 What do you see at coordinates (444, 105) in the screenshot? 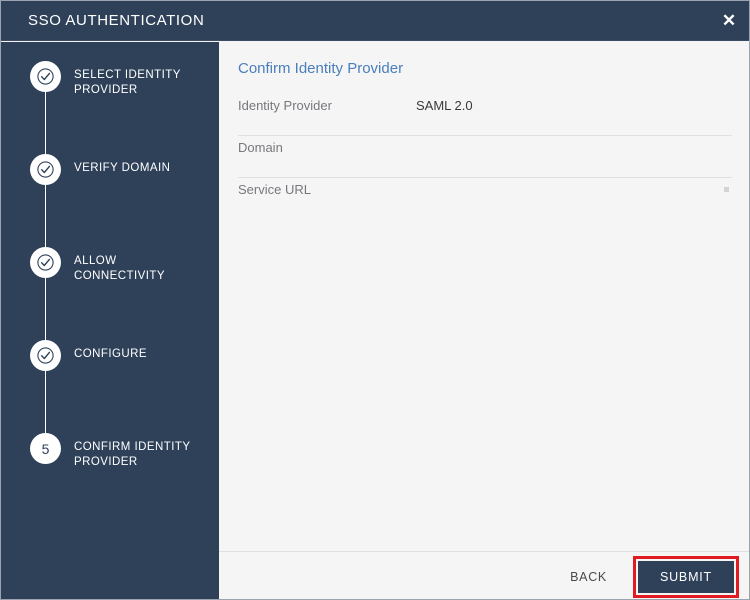
I see `identity-provider-value: SAML 2.0` at bounding box center [444, 105].